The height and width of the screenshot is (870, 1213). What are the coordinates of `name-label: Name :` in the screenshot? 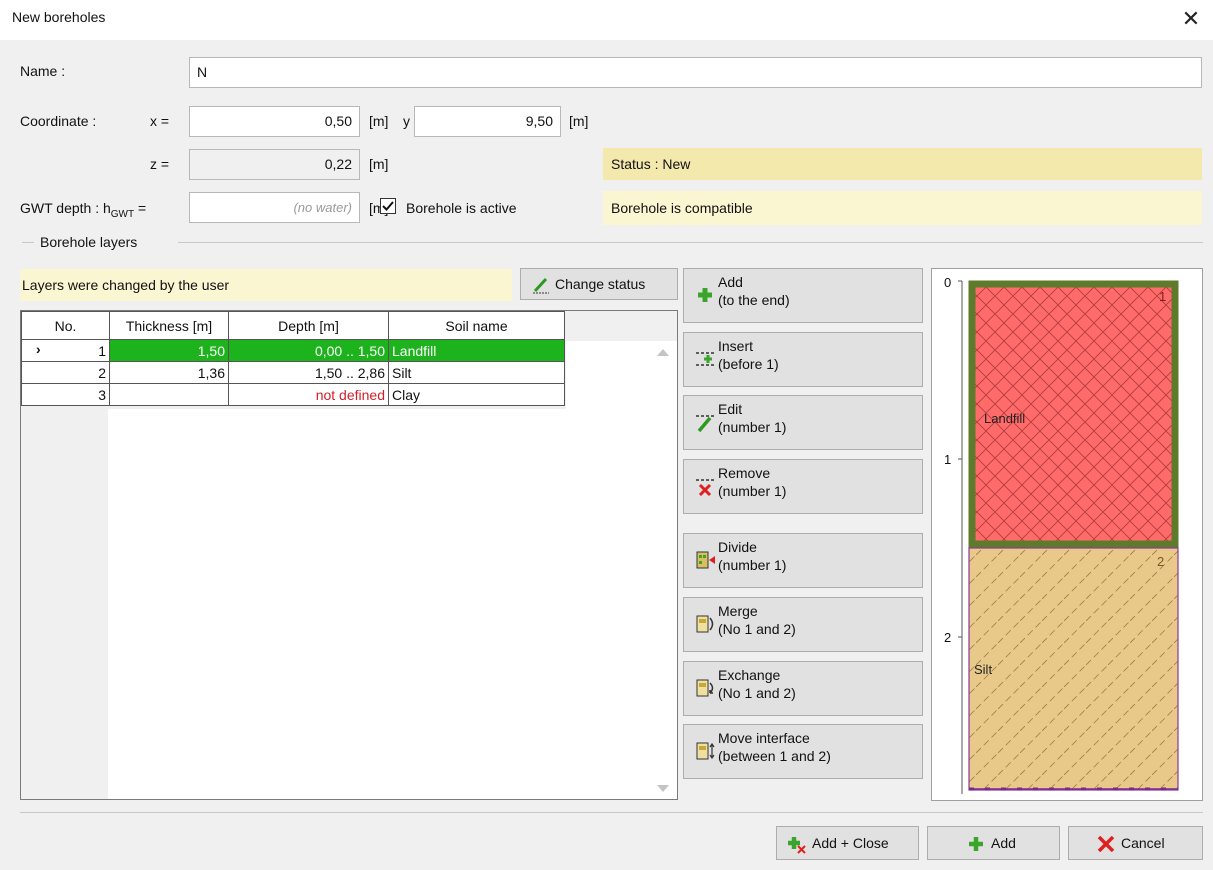 It's located at (43, 71).